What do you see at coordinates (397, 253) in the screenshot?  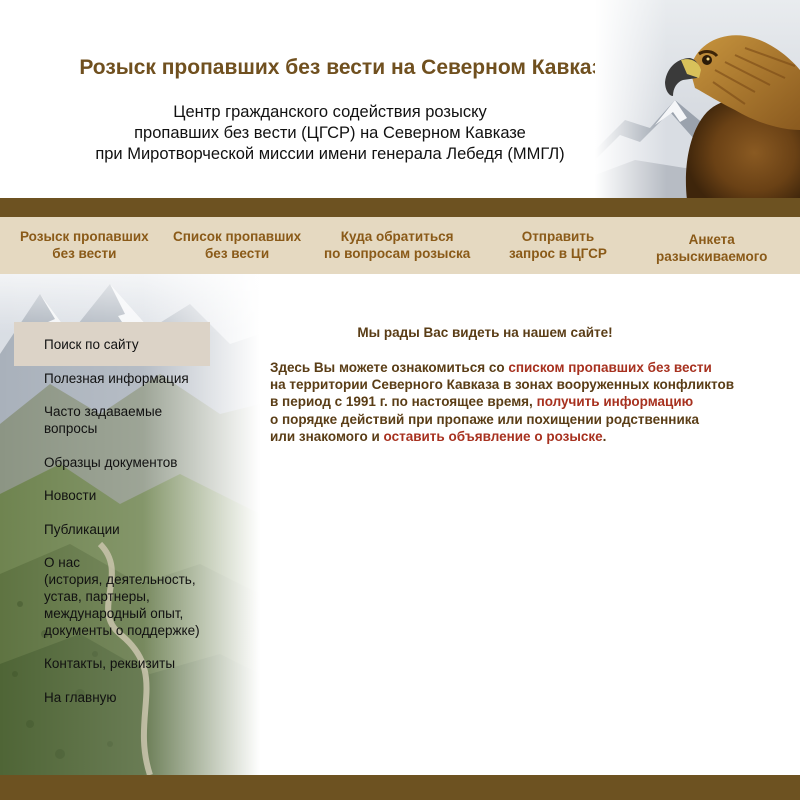 I see `nav-label-line2: по вопросам розыска` at bounding box center [397, 253].